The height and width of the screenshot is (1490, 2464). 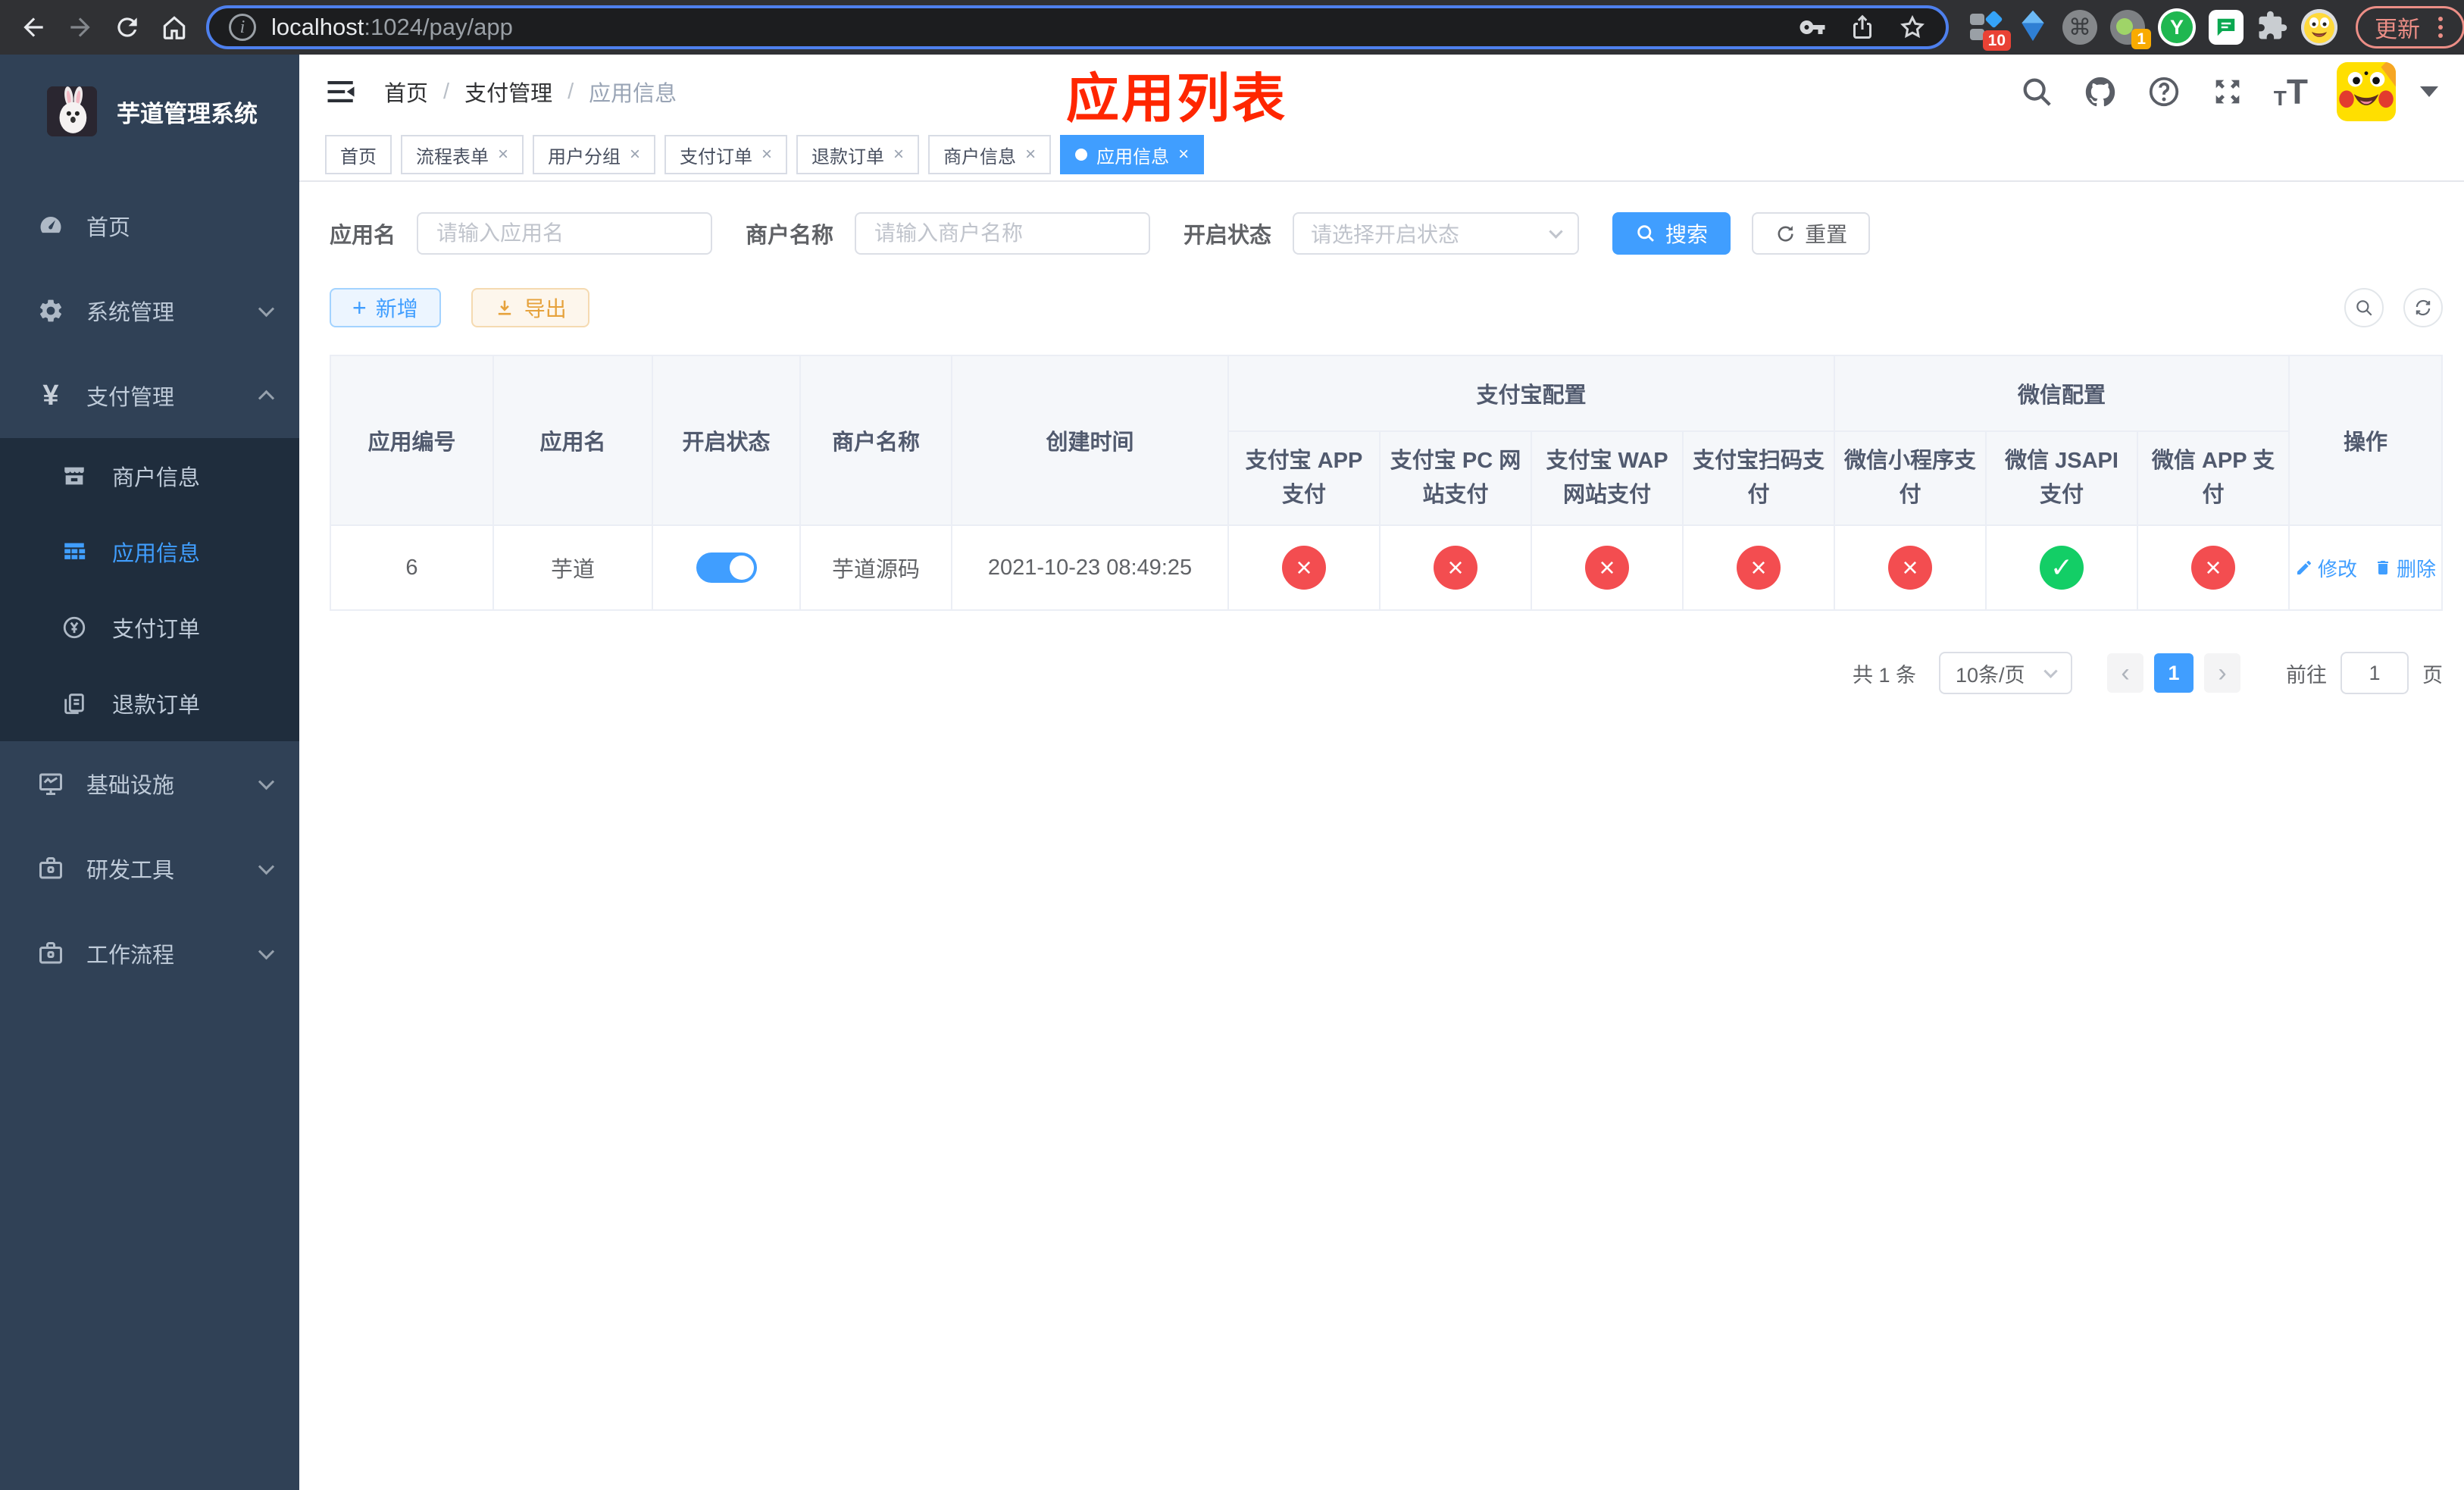 I want to click on extension-y-icon: Y, so click(x=2177, y=27).